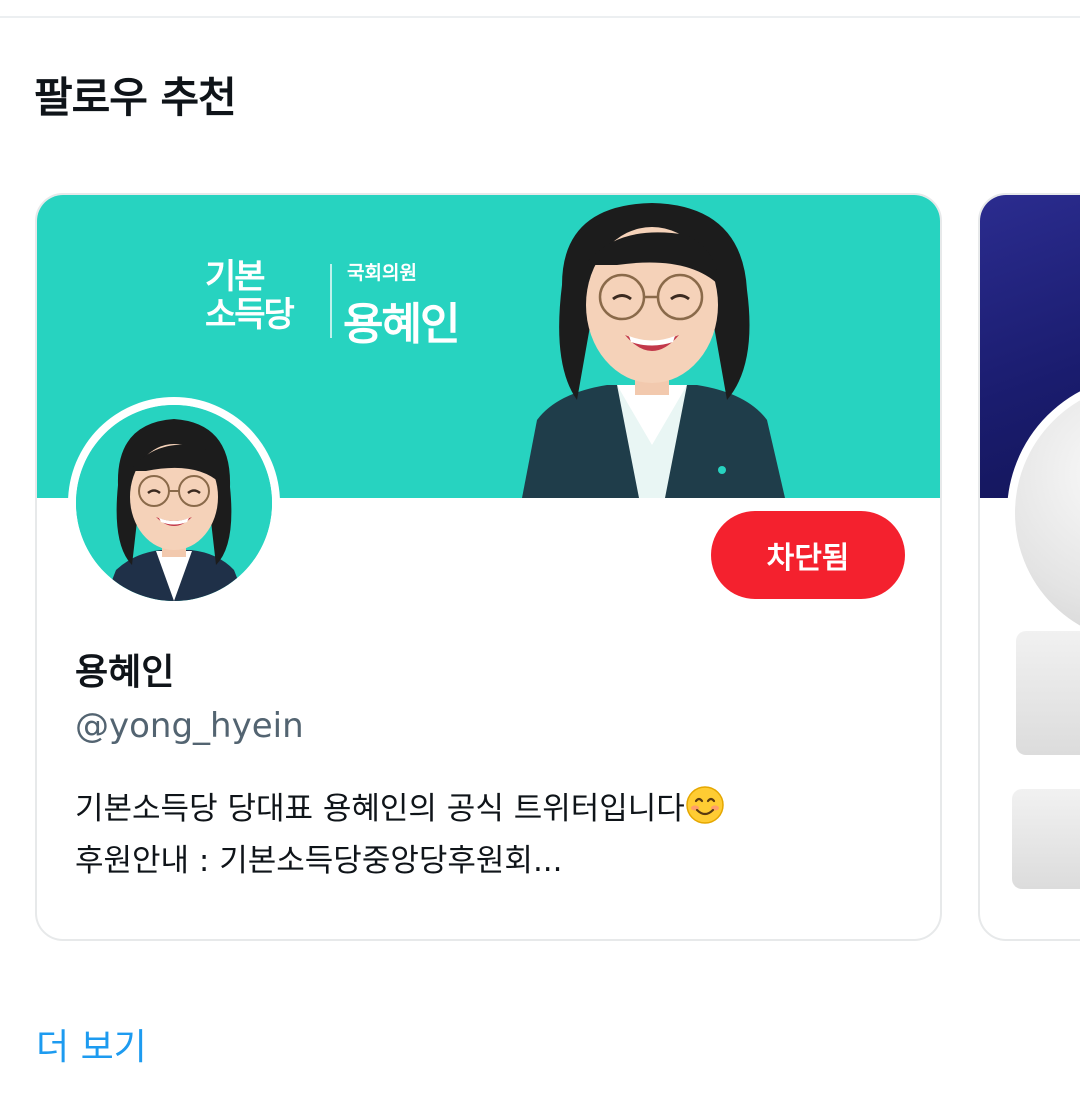 The image size is (1080, 1098). I want to click on banner-name: 용혜인, so click(401, 324).